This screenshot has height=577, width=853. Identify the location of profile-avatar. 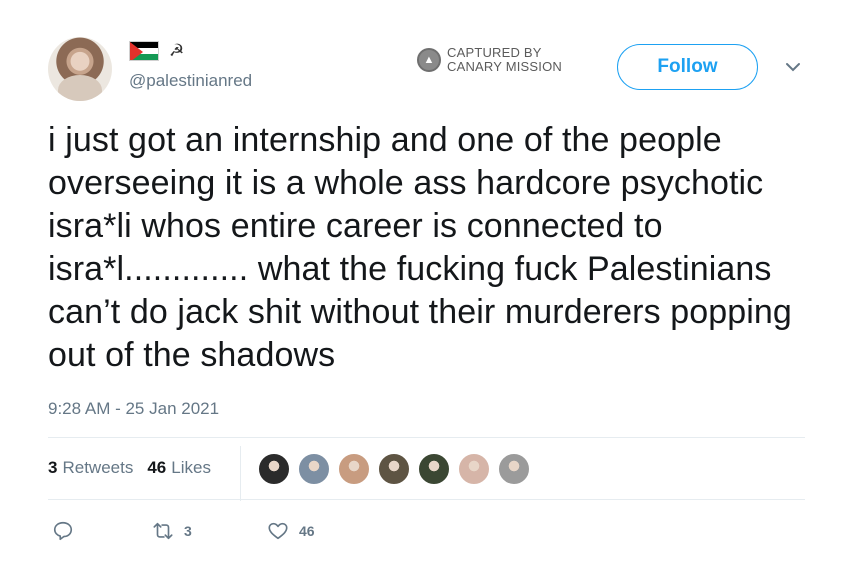
(80, 69).